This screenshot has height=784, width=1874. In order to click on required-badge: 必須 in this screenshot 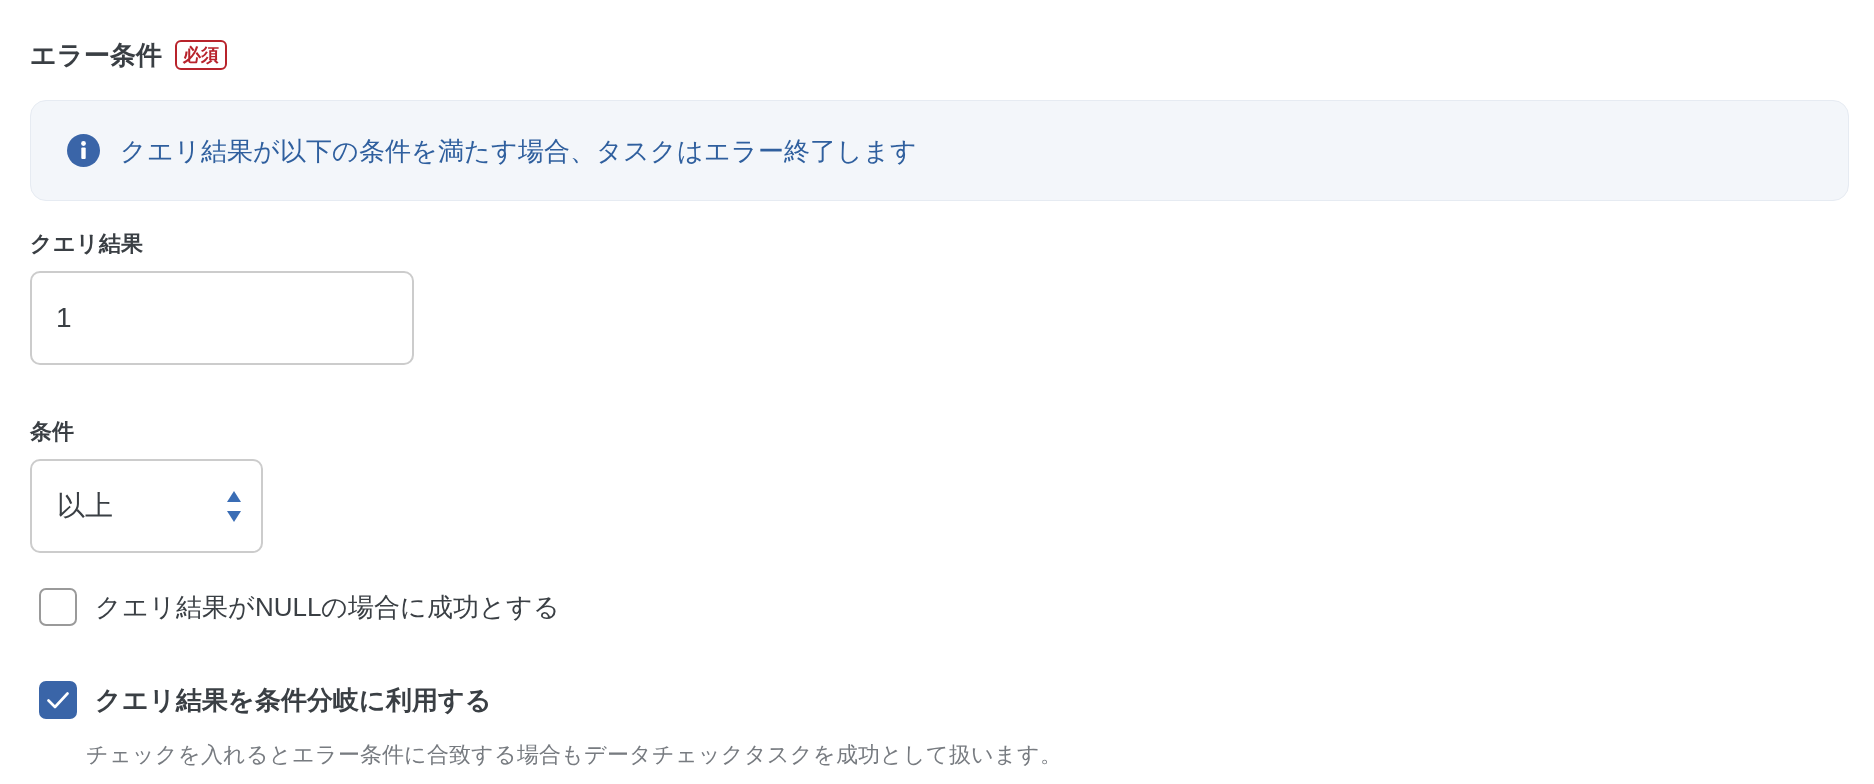, I will do `click(201, 55)`.